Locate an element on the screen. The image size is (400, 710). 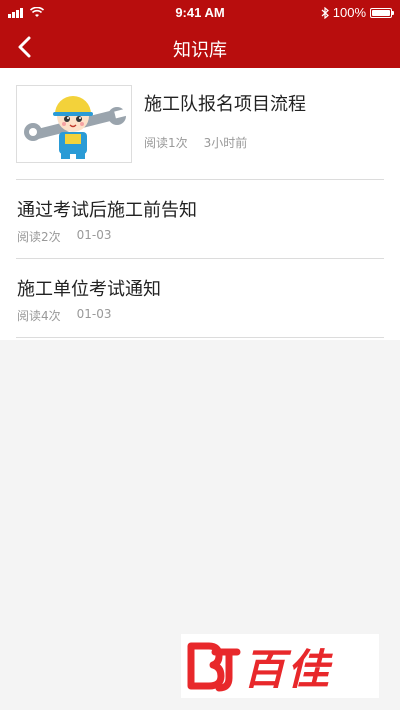
watermark-logo: 百佳 is located at coordinates (280, 666).